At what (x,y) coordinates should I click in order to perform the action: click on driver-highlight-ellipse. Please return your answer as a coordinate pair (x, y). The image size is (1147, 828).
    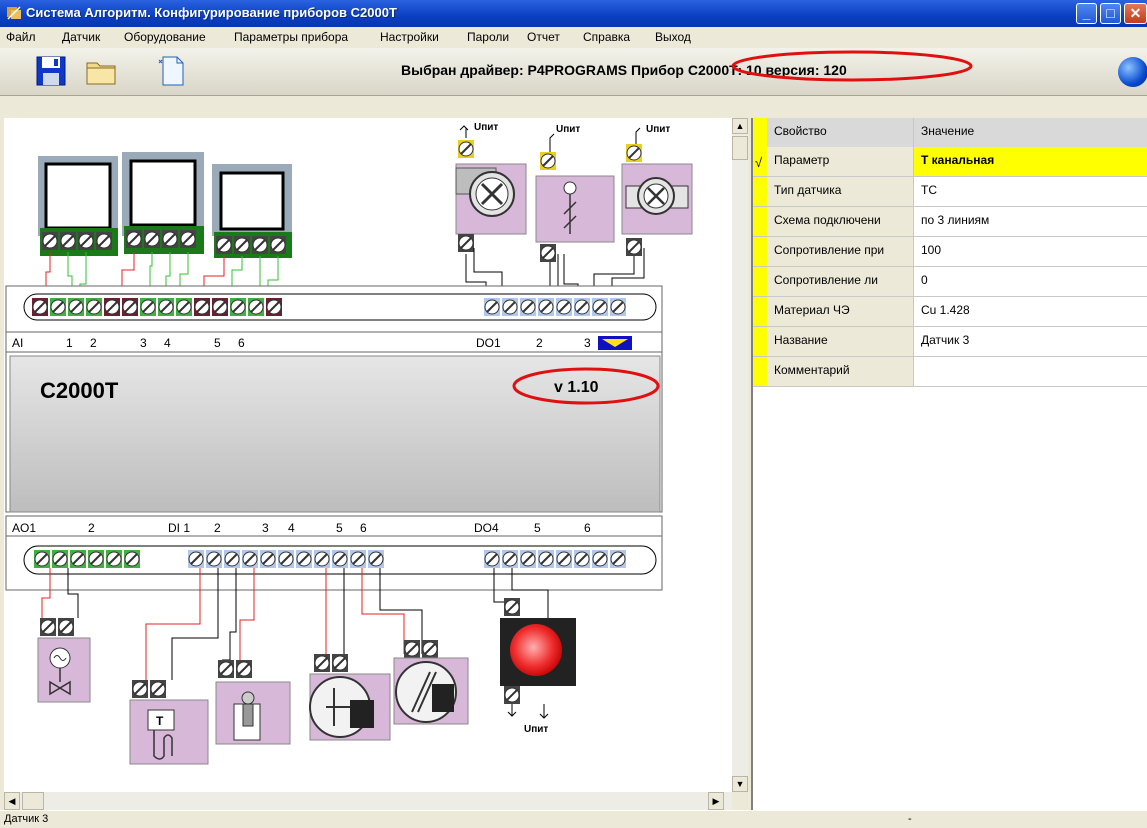
    Looking at the image, I should click on (852, 66).